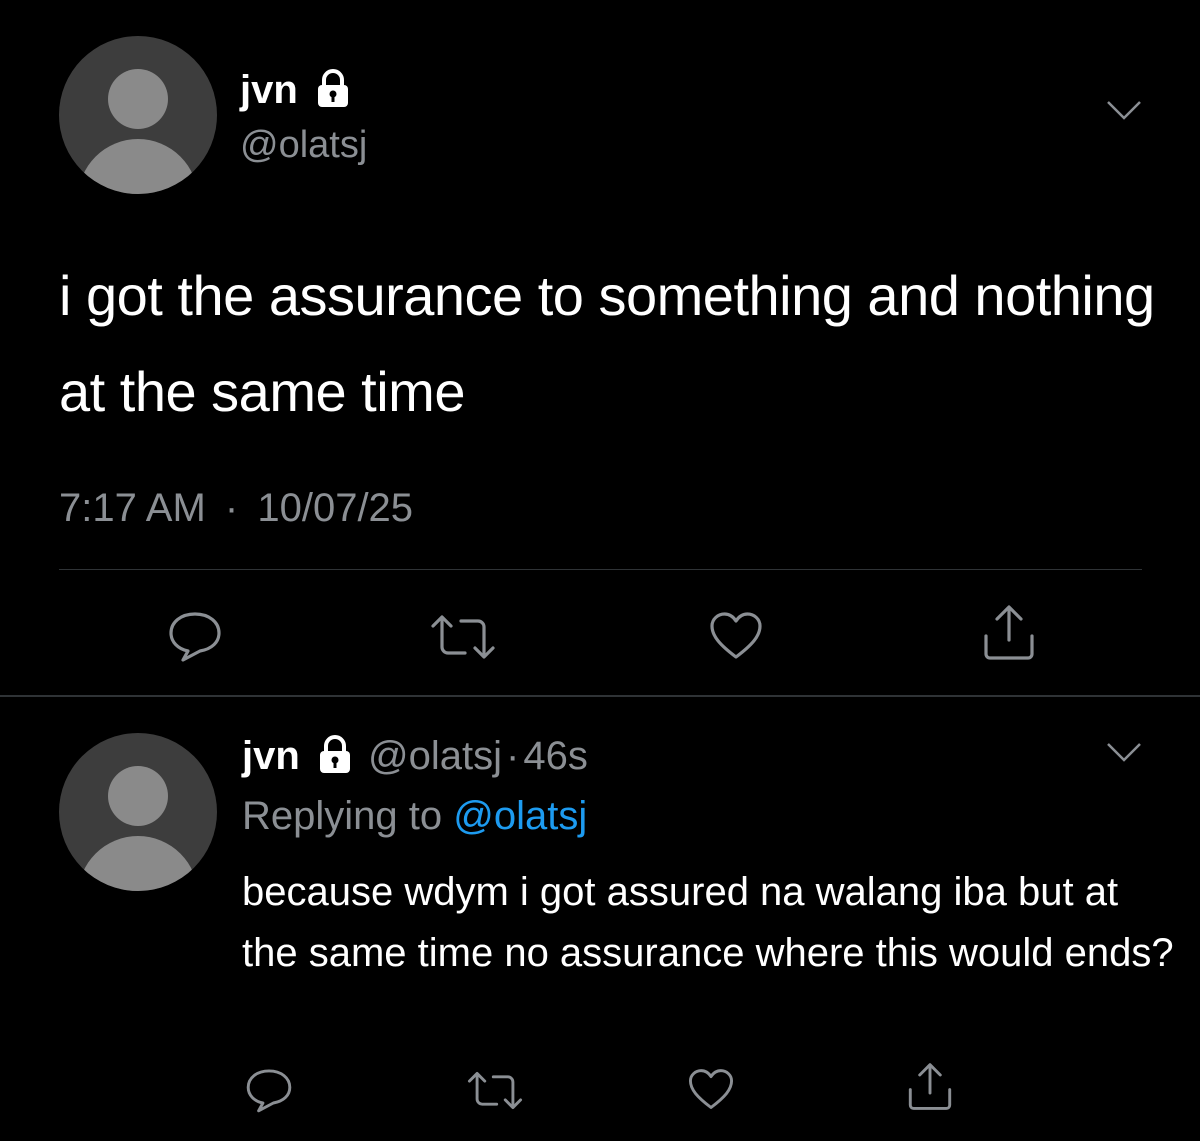  What do you see at coordinates (520, 816) in the screenshot?
I see `replying-mention-link: @olatsj` at bounding box center [520, 816].